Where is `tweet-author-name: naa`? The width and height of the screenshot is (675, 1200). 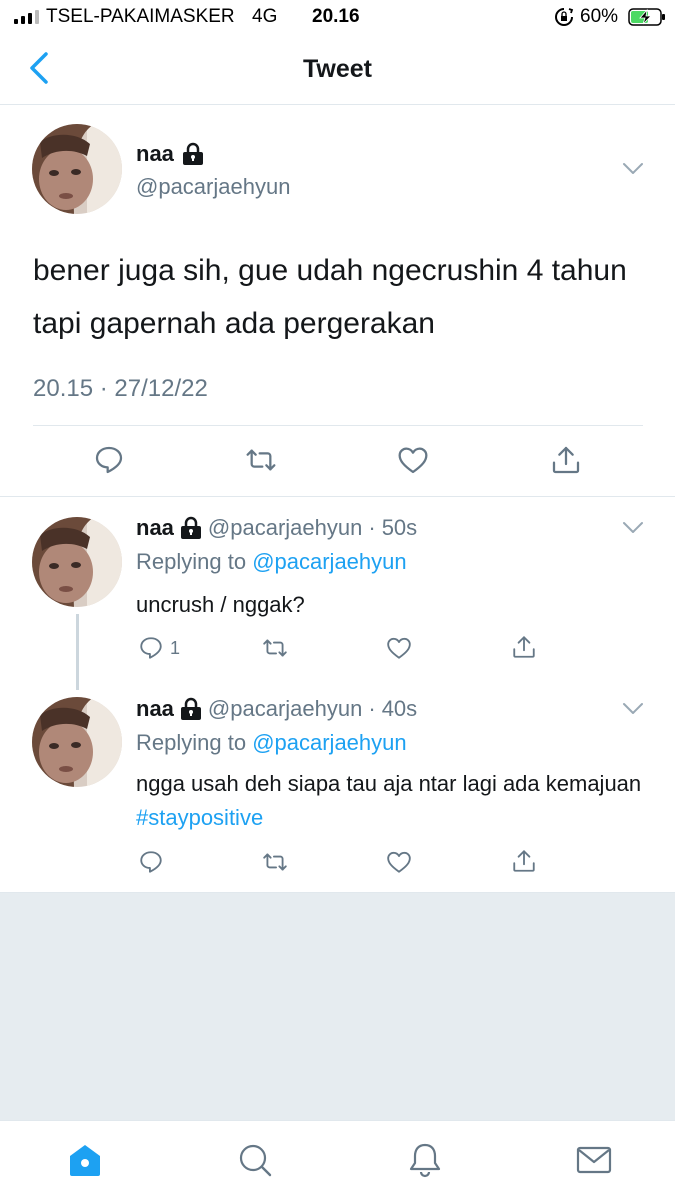 tweet-author-name: naa is located at coordinates (170, 154).